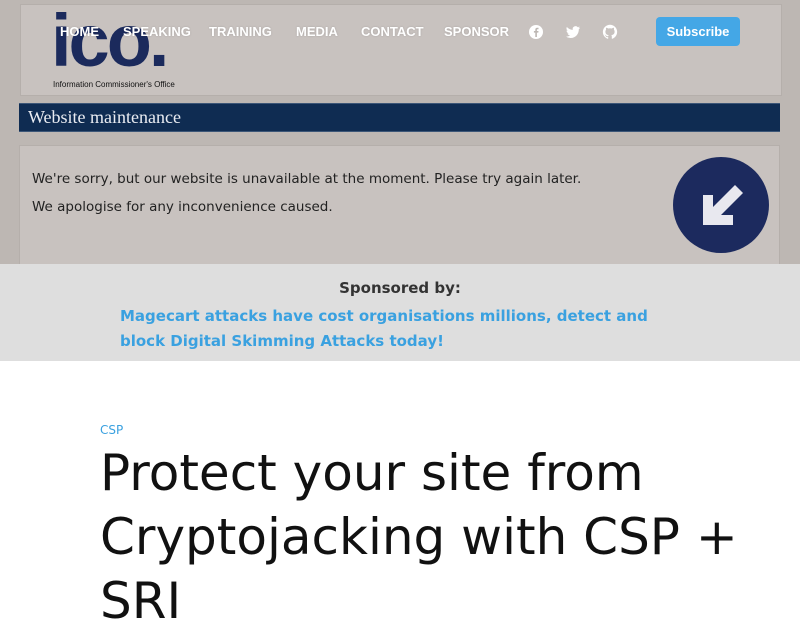 The width and height of the screenshot is (800, 633). What do you see at coordinates (79, 31) in the screenshot?
I see `nav-home: HOME` at bounding box center [79, 31].